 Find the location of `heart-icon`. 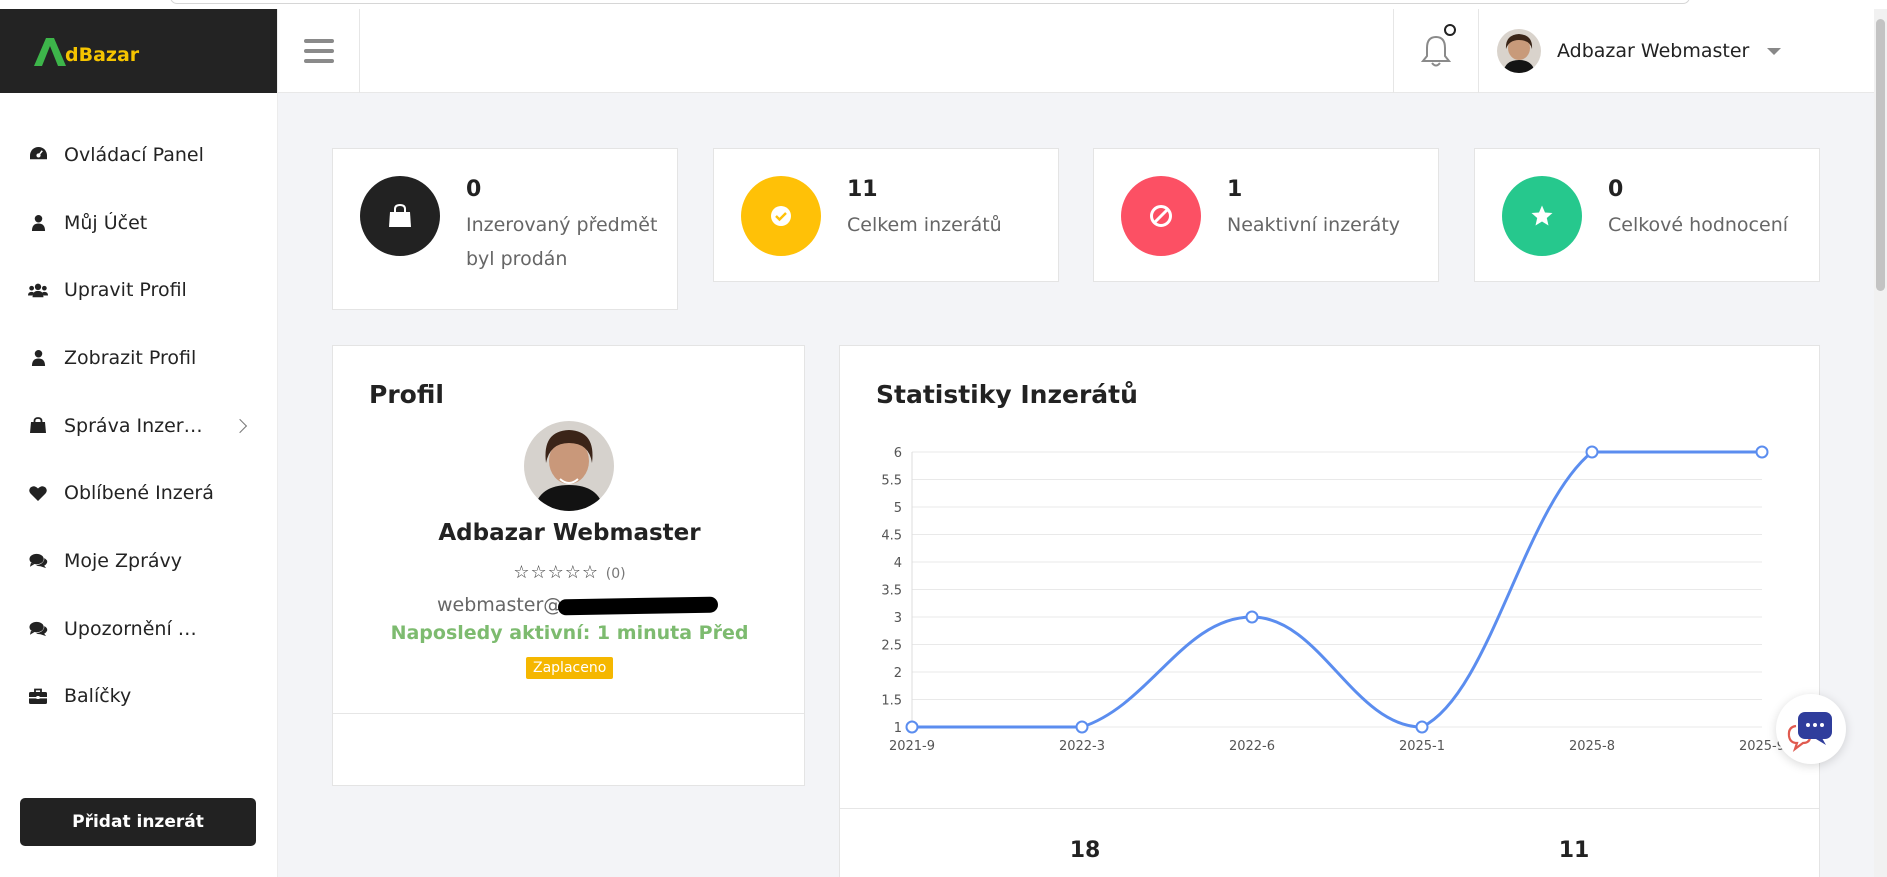

heart-icon is located at coordinates (38, 493).